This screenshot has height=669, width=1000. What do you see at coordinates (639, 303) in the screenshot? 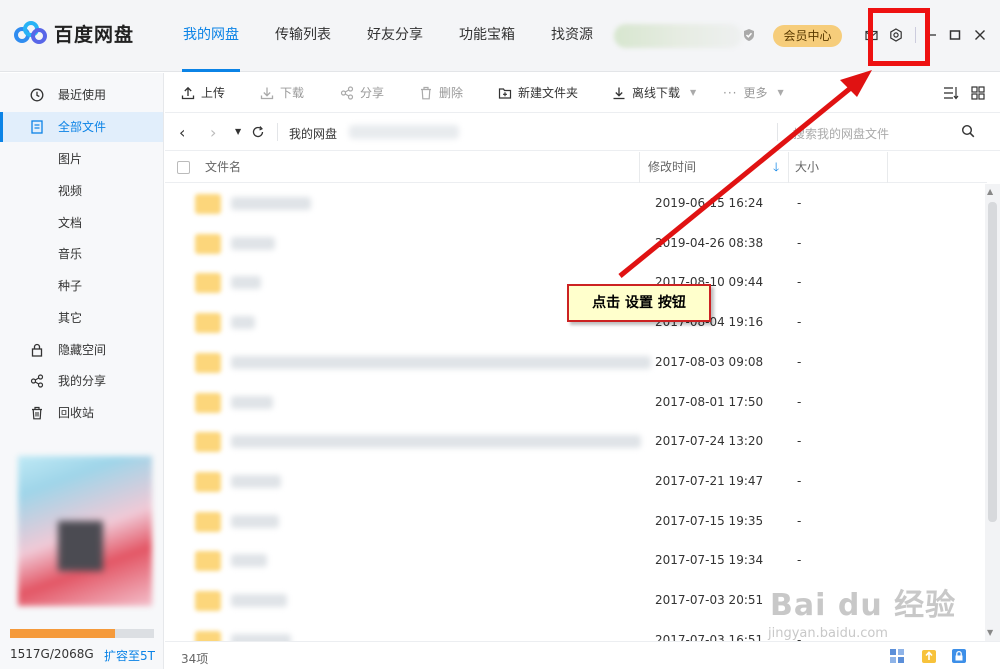
I see `instruction-callout: 点击 设置 按钮` at bounding box center [639, 303].